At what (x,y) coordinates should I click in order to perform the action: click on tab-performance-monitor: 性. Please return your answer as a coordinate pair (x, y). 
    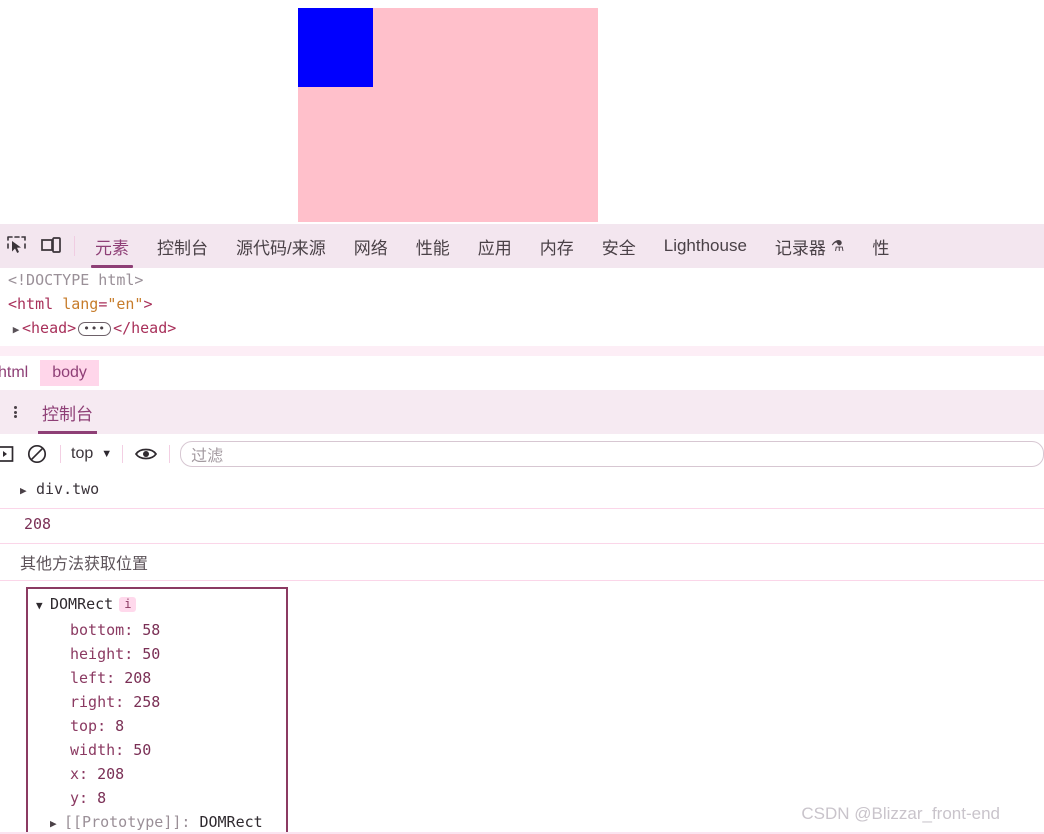
    Looking at the image, I should click on (880, 246).